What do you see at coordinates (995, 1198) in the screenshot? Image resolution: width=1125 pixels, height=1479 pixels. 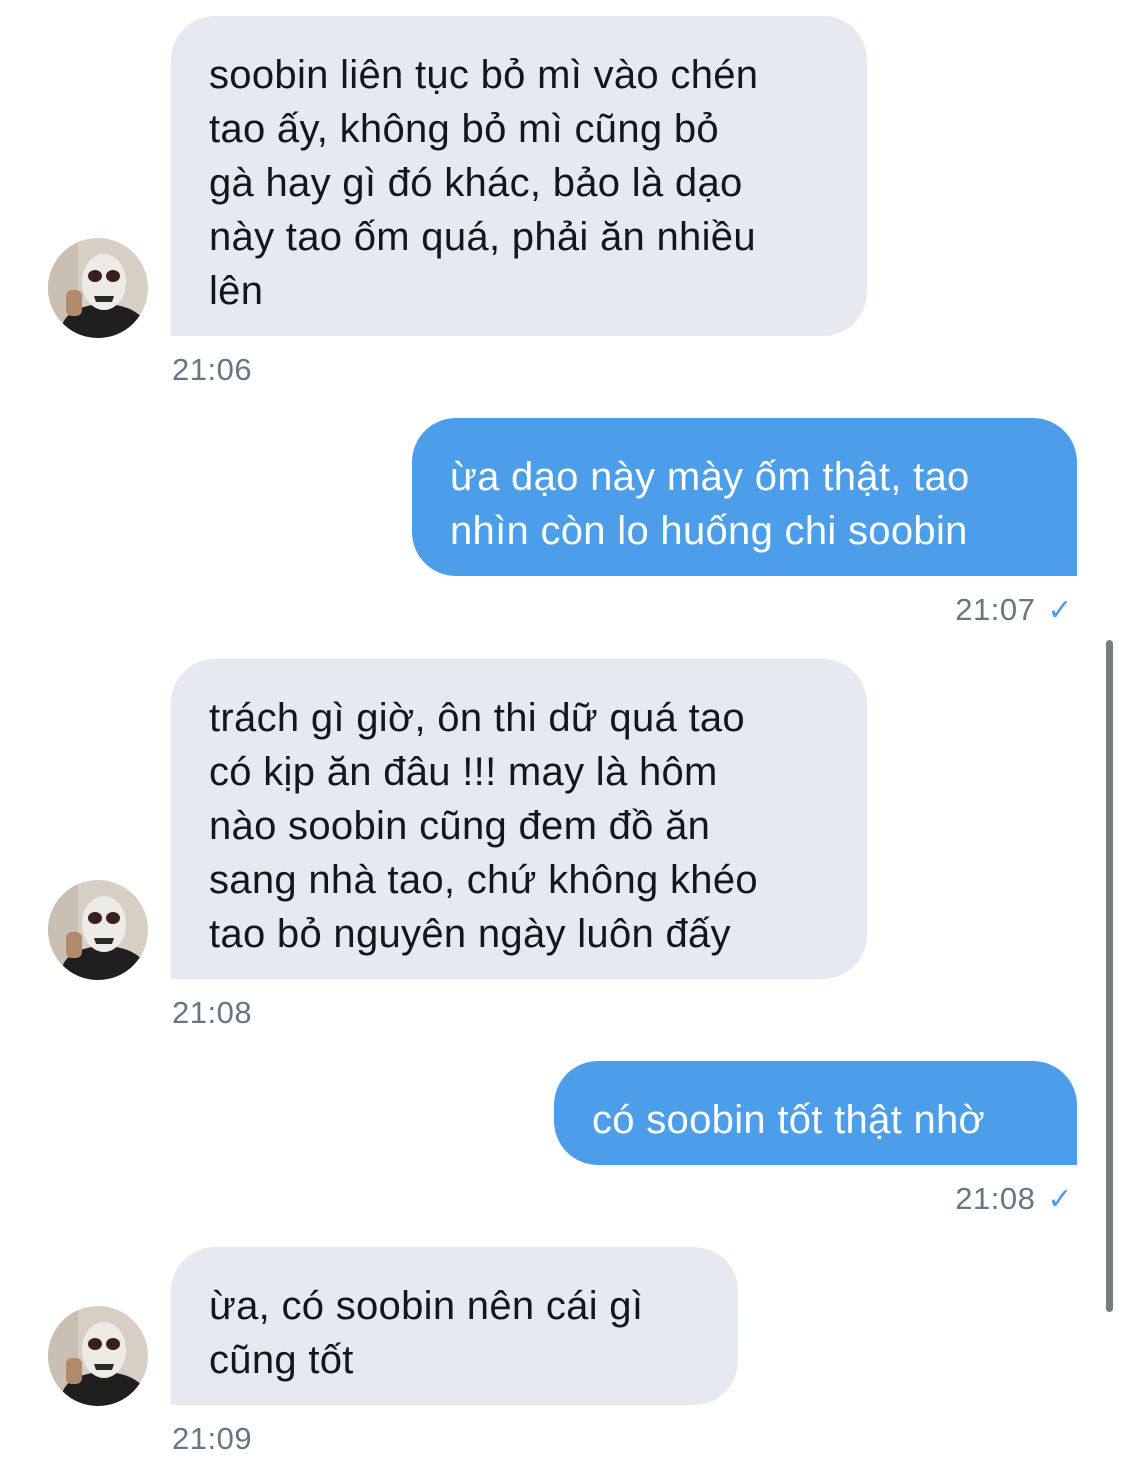 I see `timestamp-text: 21:08` at bounding box center [995, 1198].